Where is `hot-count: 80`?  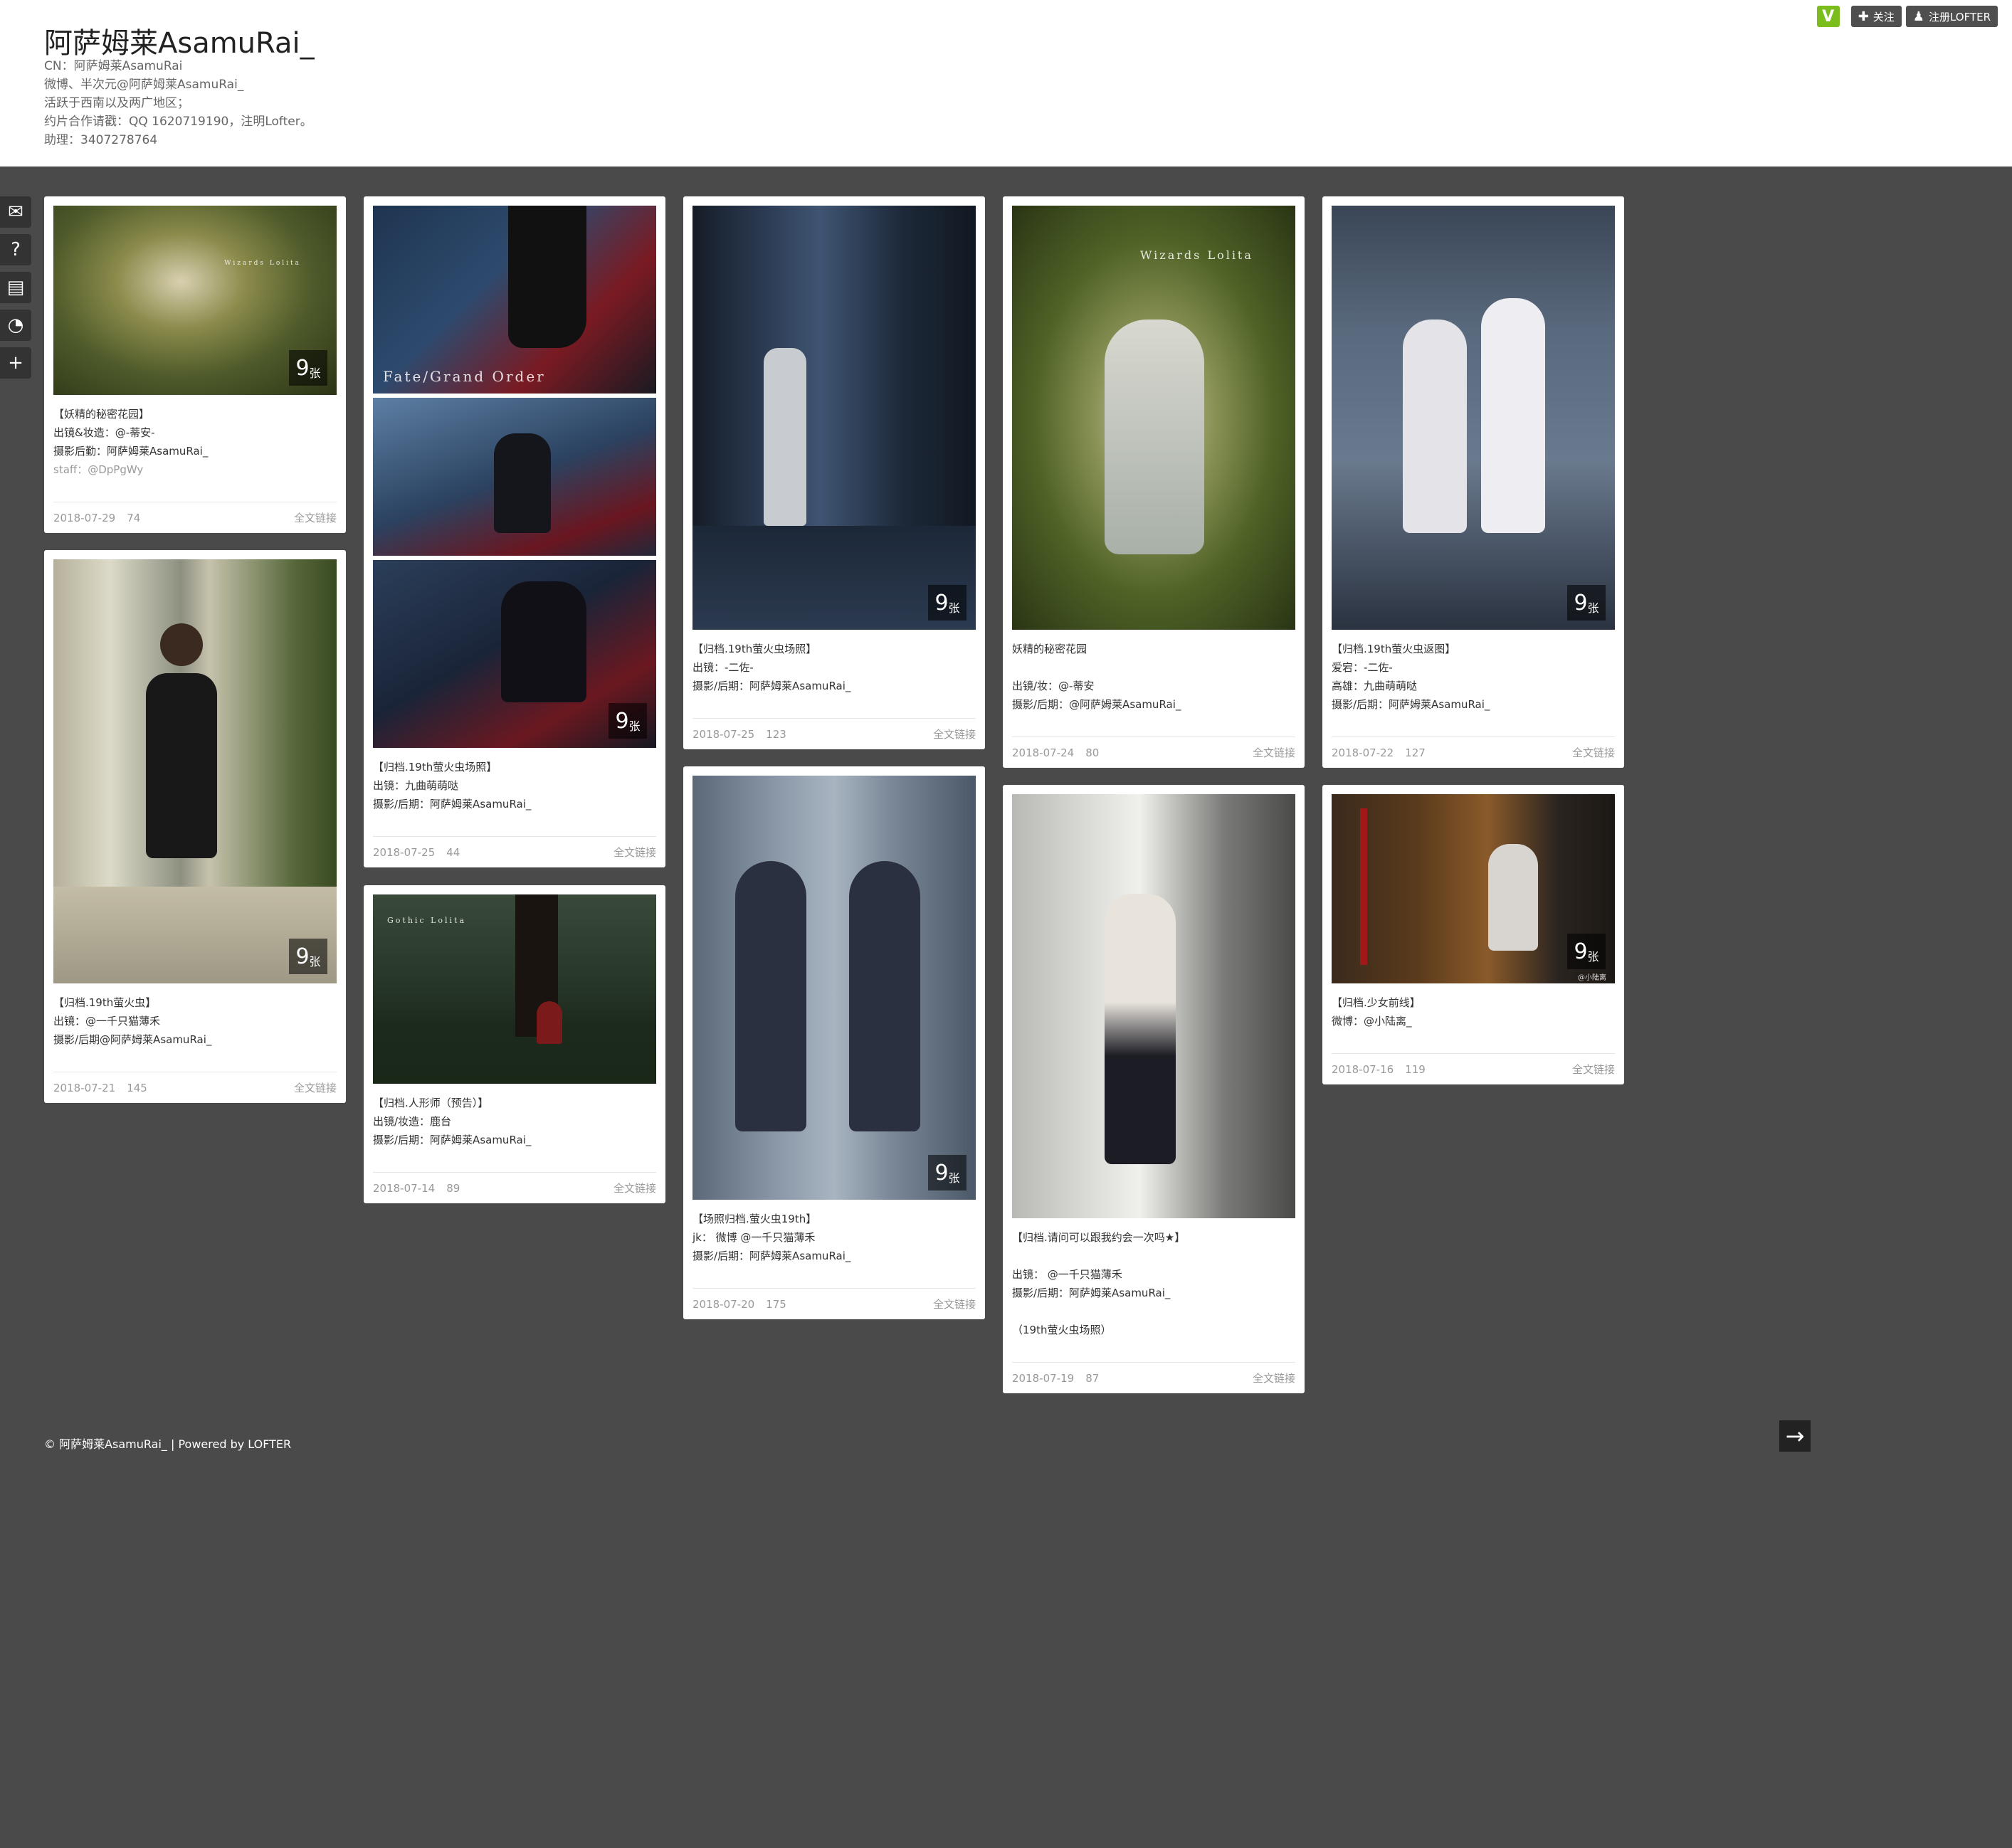
hot-count: 80 is located at coordinates (1092, 752).